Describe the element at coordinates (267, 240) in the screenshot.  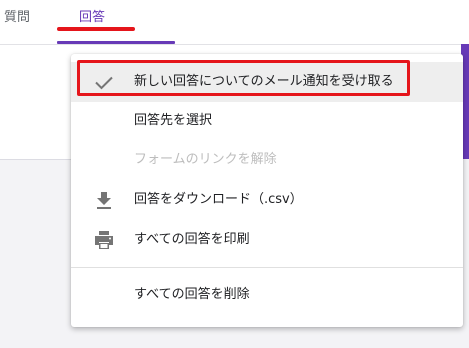
I see `menu-item-print-all: すべての回答を印刷` at that location.